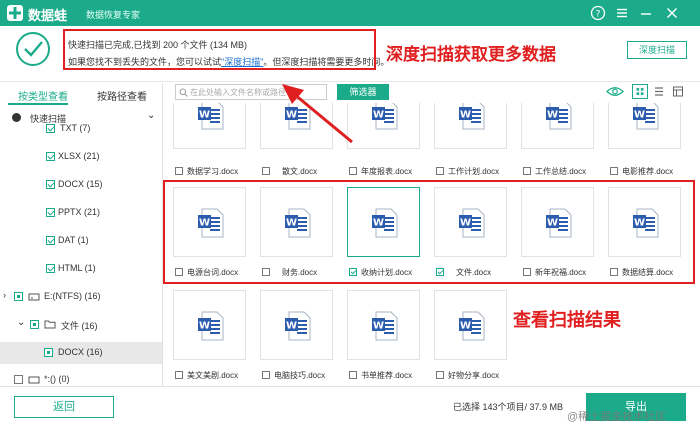  What do you see at coordinates (648, 171) in the screenshot?
I see `file-name: 电影推荐.docx` at bounding box center [648, 171].